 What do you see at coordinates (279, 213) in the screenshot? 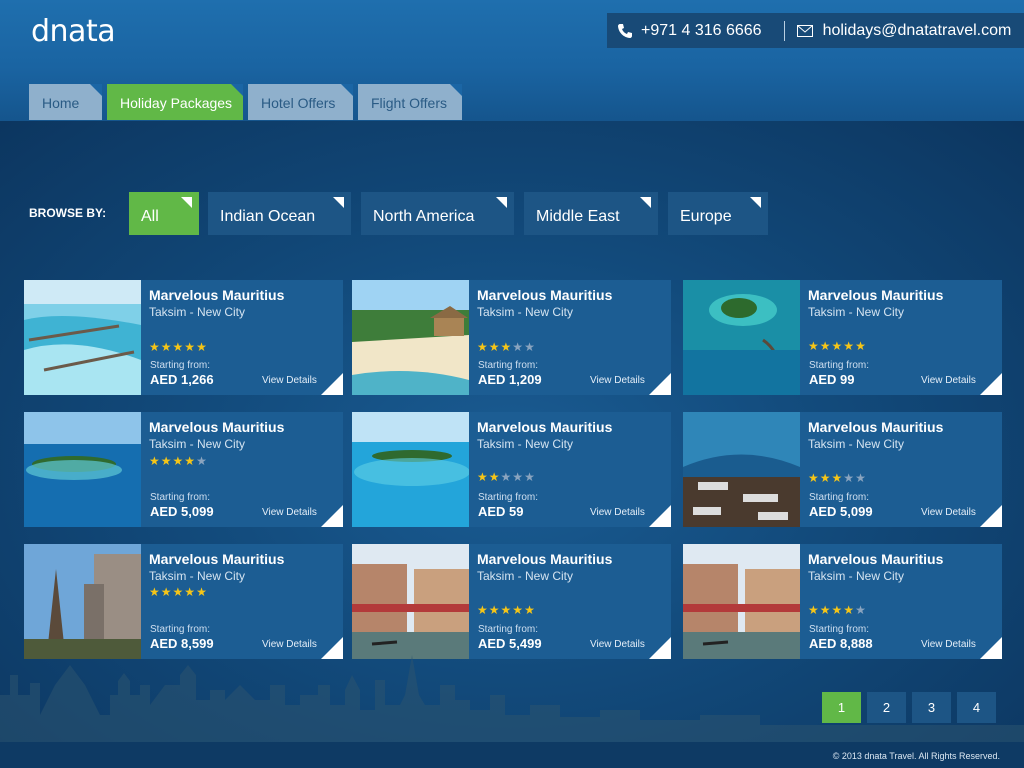
I see `filter-indian-ocean: Indian Ocean` at bounding box center [279, 213].